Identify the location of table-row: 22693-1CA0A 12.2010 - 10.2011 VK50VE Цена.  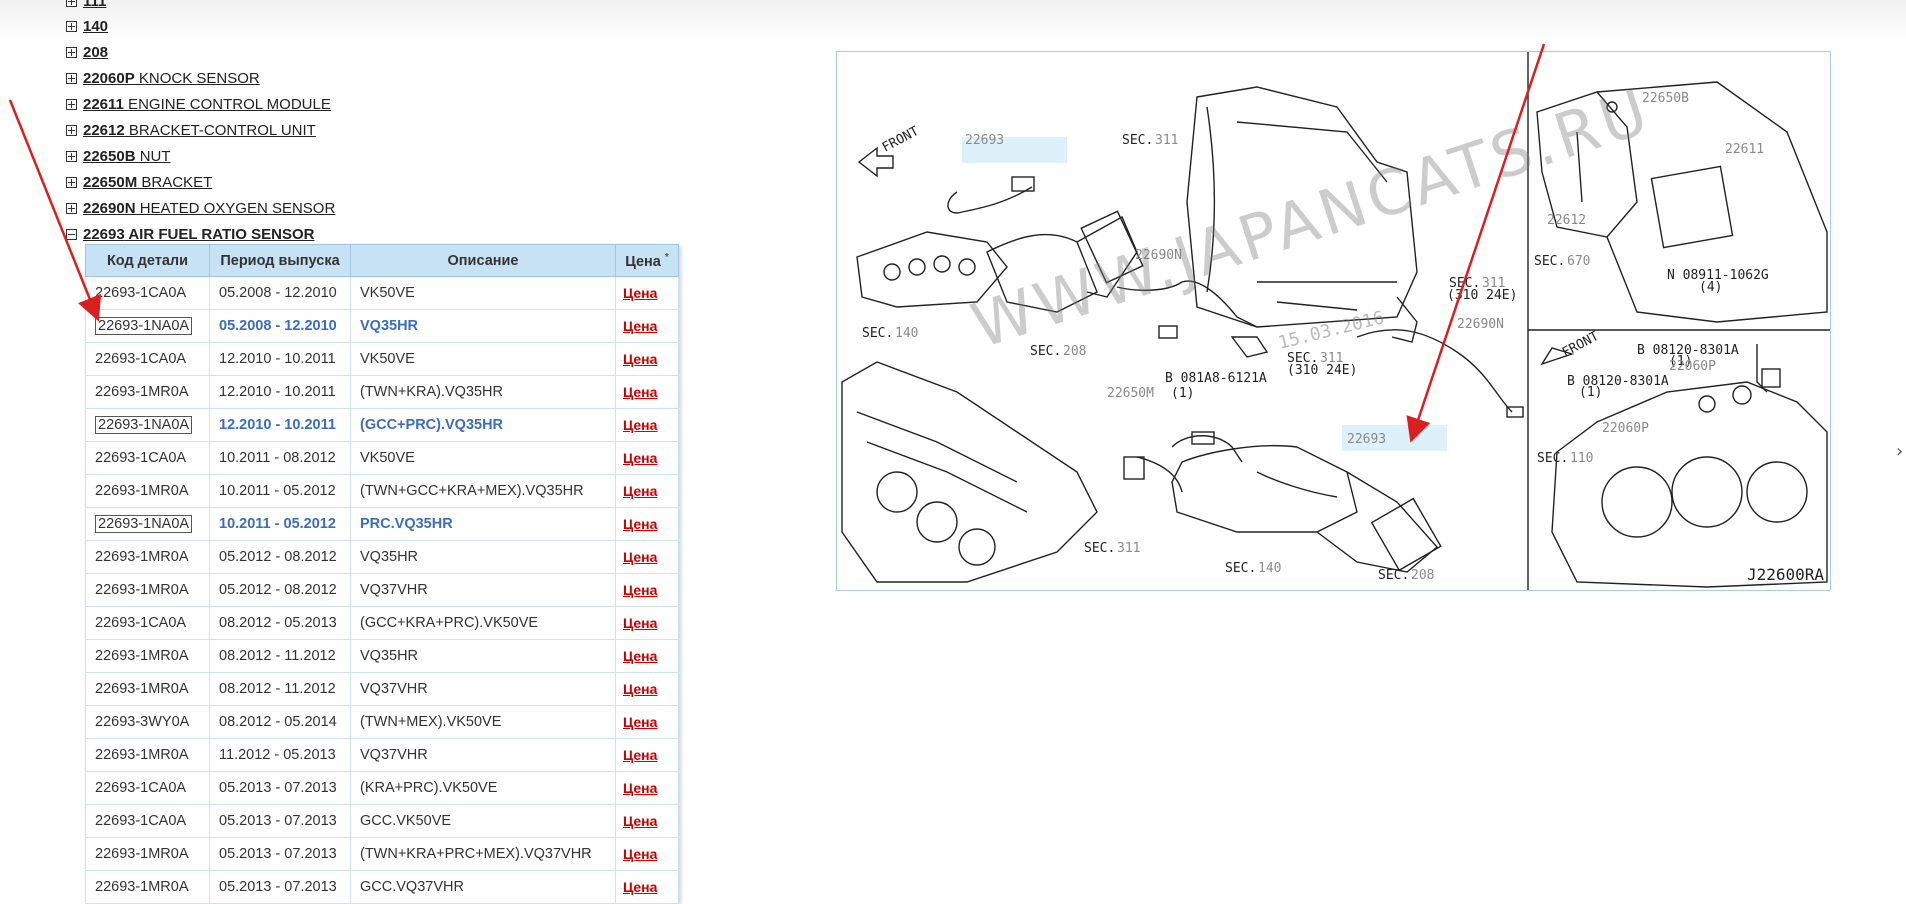
(382, 359).